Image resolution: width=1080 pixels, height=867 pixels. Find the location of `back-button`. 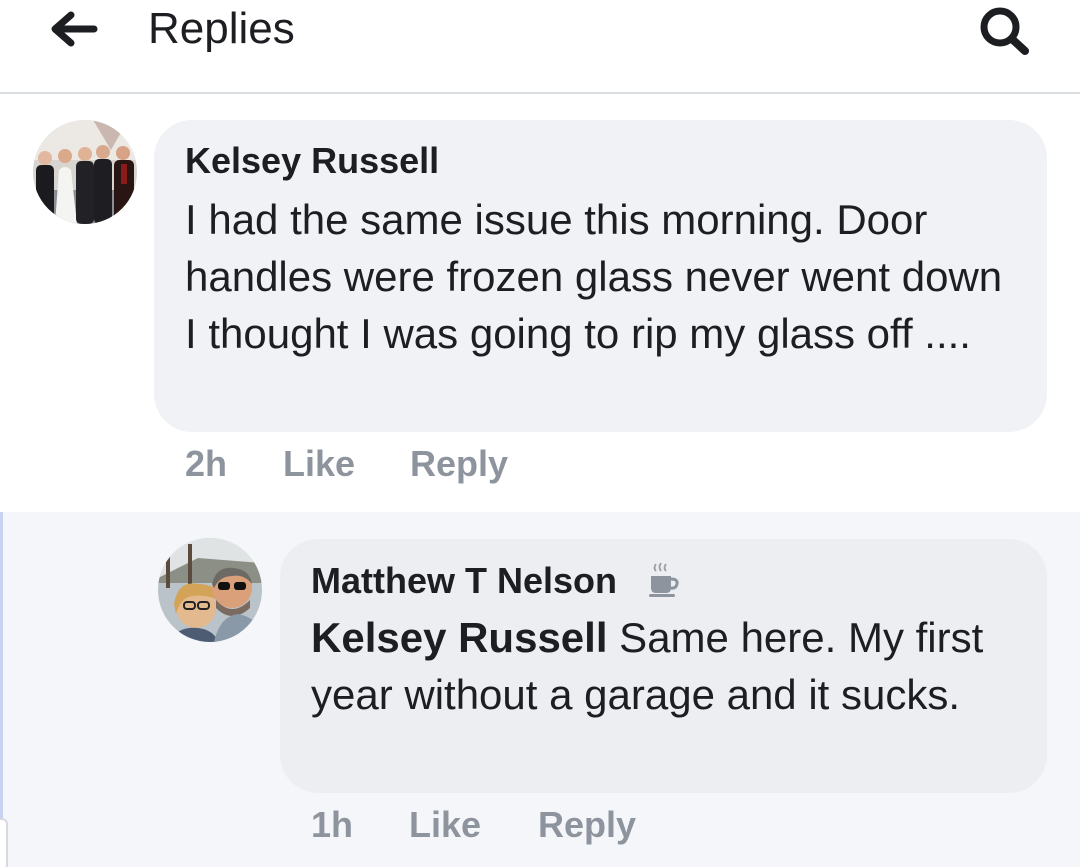

back-button is located at coordinates (74, 29).